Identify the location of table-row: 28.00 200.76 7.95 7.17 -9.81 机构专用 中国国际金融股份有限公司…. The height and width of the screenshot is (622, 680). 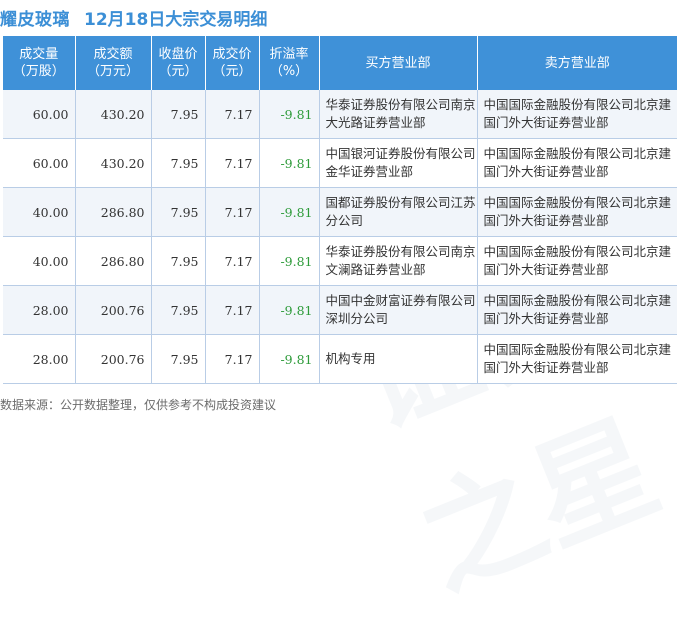
(340, 359).